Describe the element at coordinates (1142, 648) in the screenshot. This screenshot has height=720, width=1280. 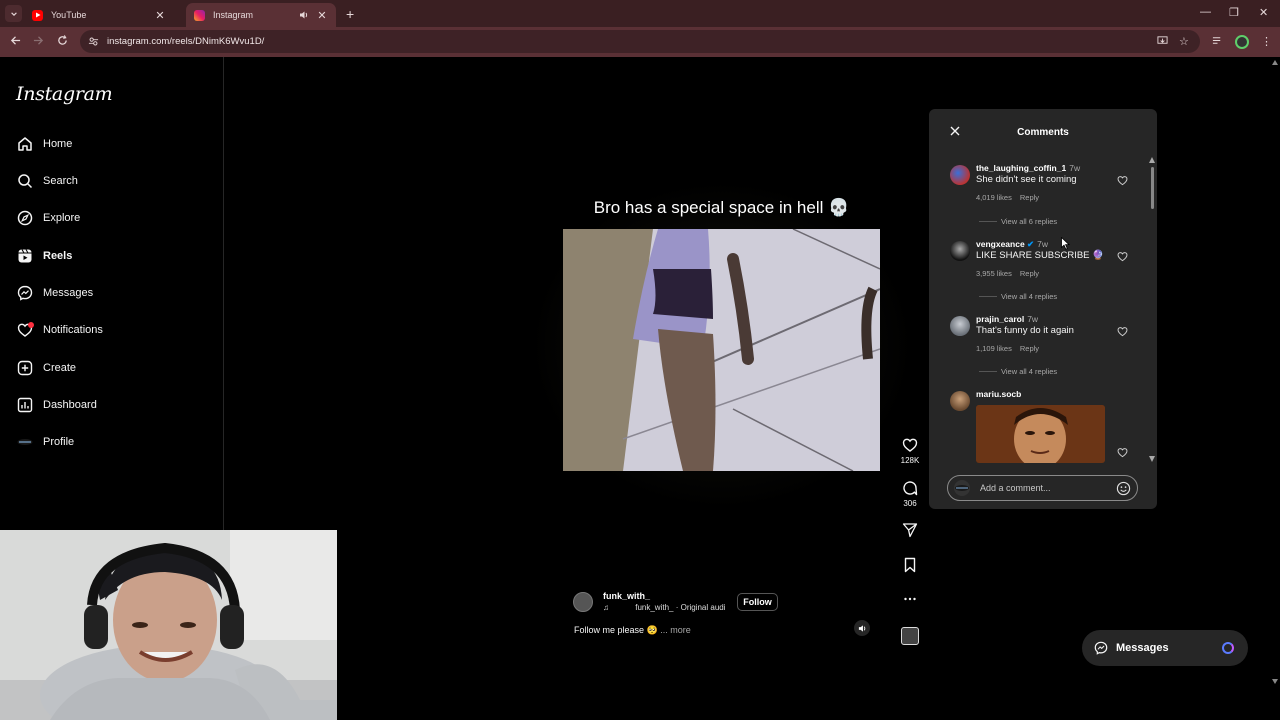
I see `messages-pill-label: Messages` at that location.